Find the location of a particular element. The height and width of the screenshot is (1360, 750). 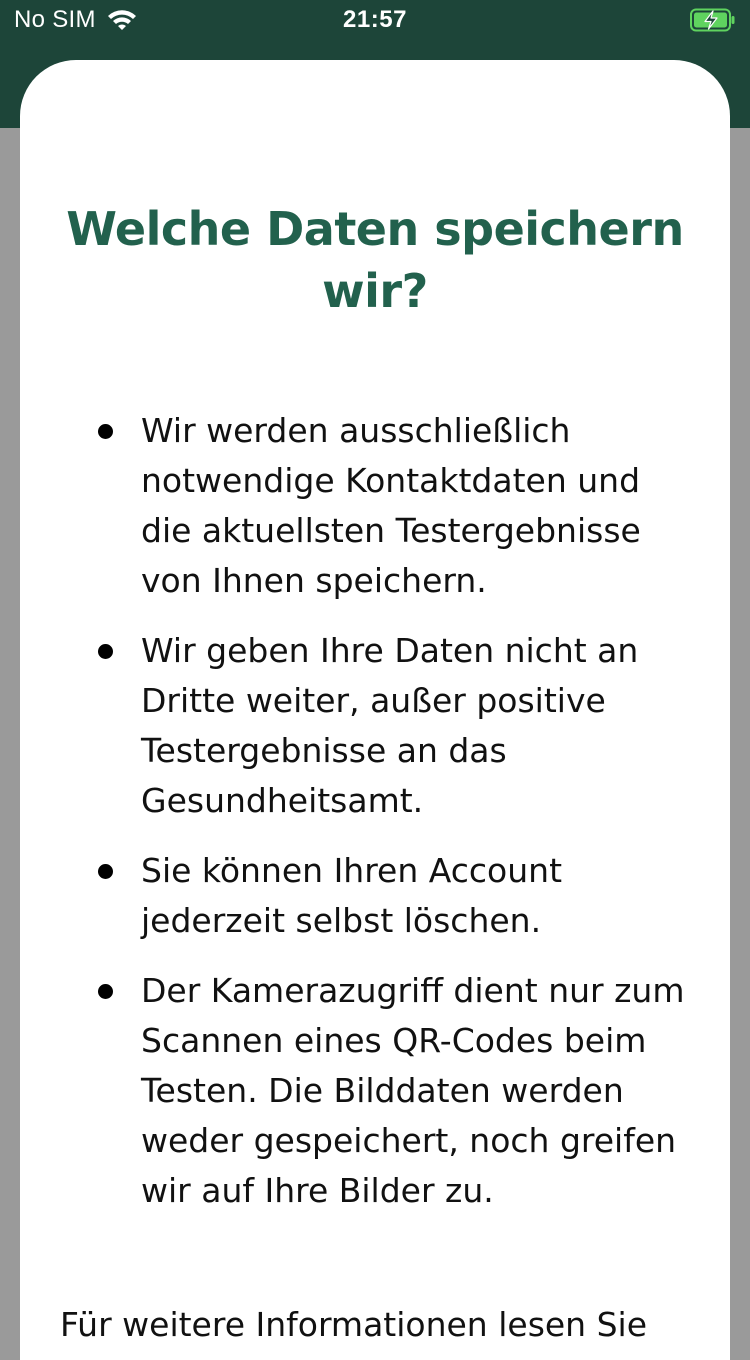

status-bar: No SIM 21:57 is located at coordinates (375, 21).